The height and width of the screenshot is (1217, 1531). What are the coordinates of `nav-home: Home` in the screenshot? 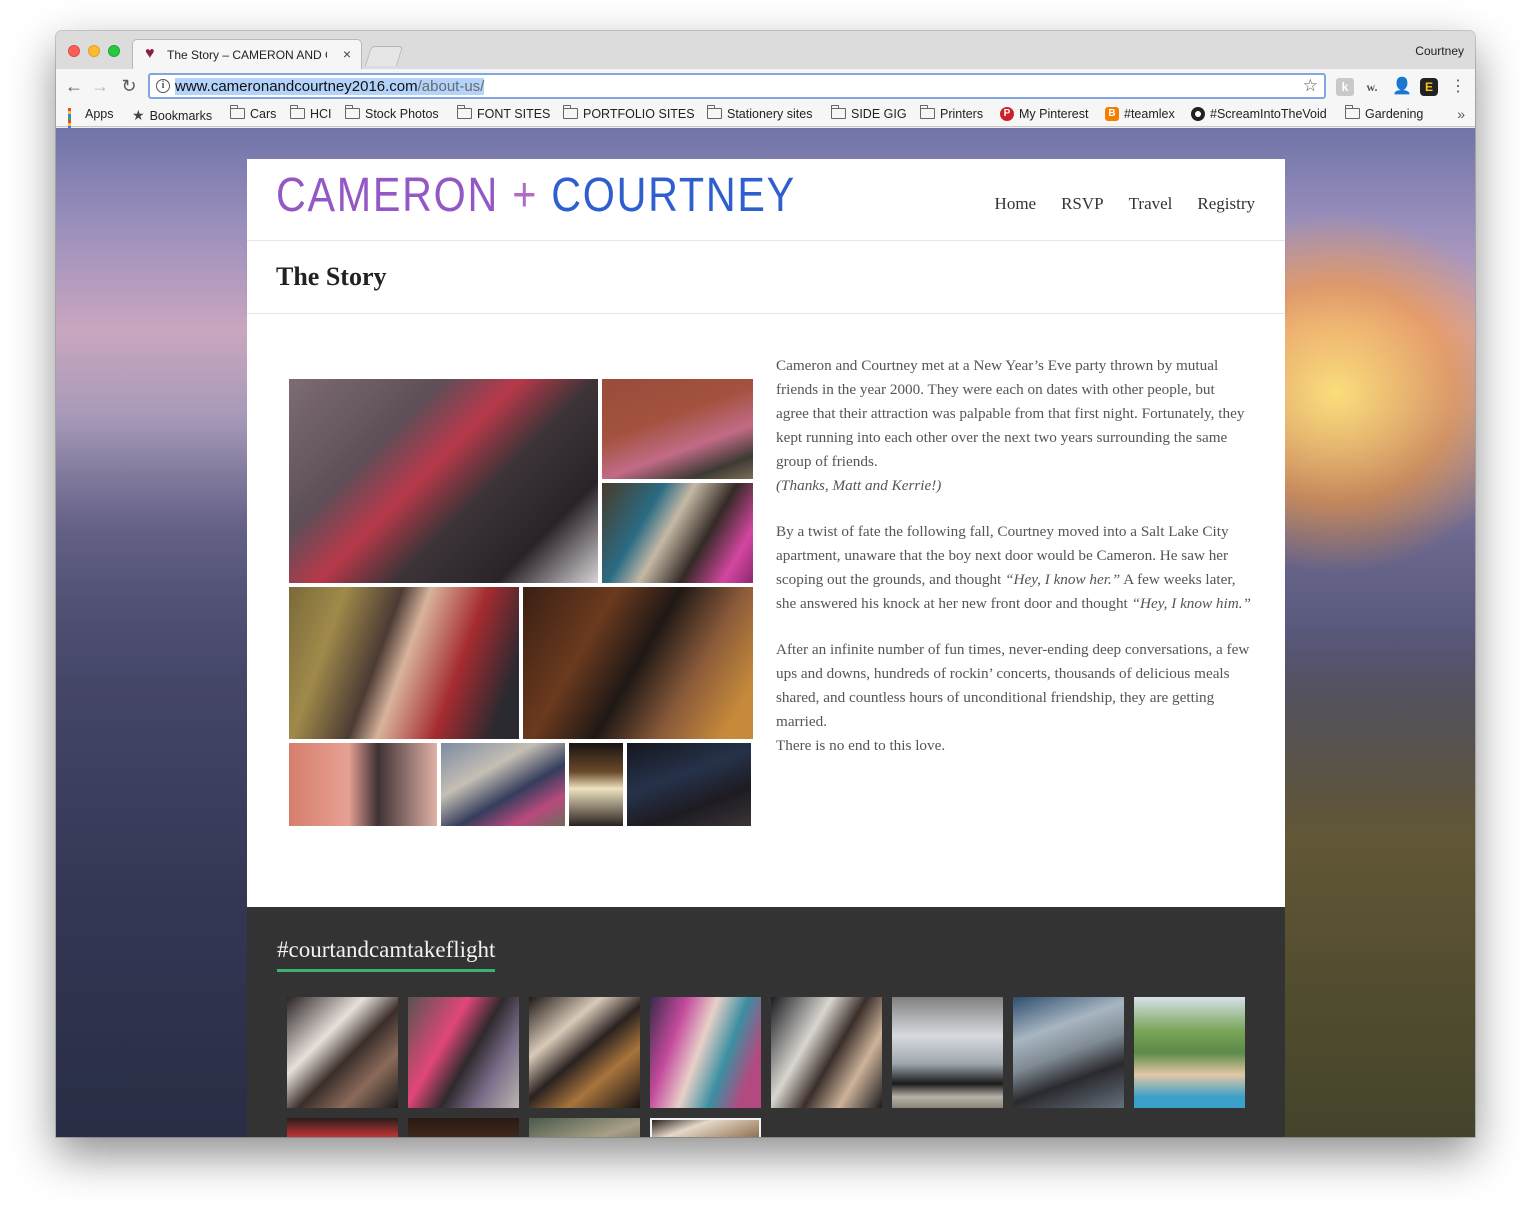 It's located at (1016, 204).